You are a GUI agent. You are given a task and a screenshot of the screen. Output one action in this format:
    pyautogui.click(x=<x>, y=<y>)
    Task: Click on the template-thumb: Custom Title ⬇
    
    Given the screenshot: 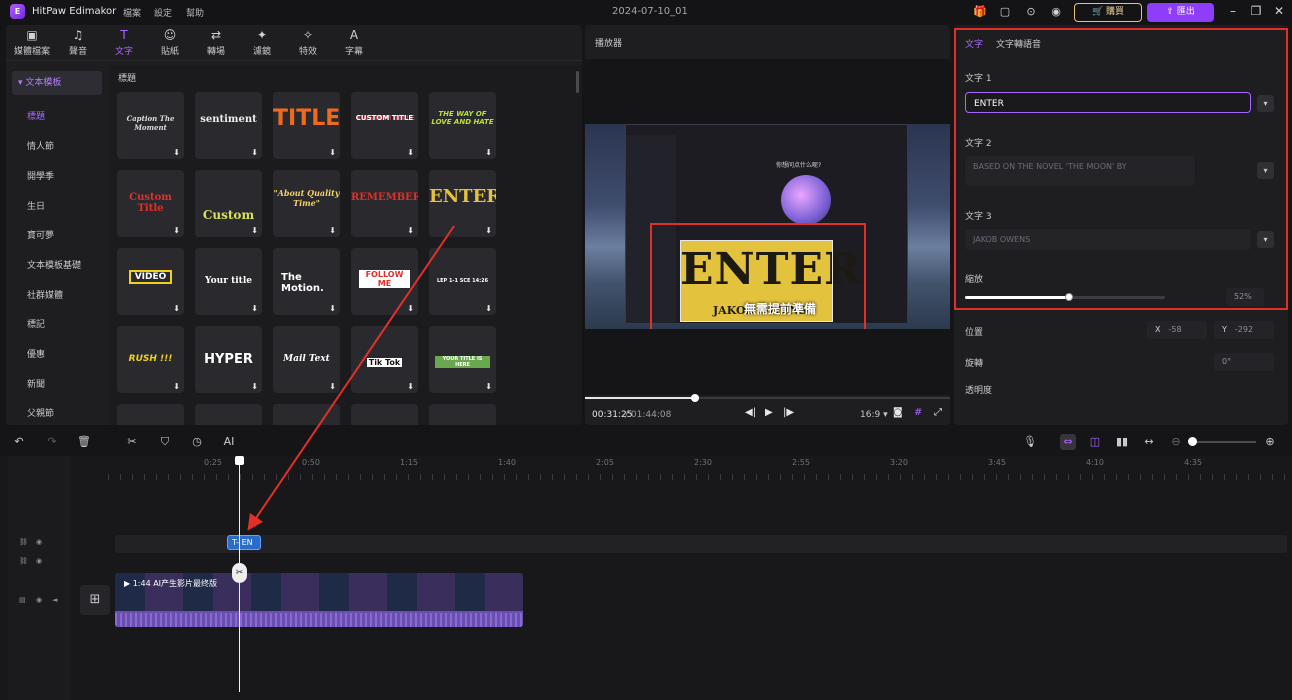 What is the action you would take?
    pyautogui.click(x=150, y=203)
    